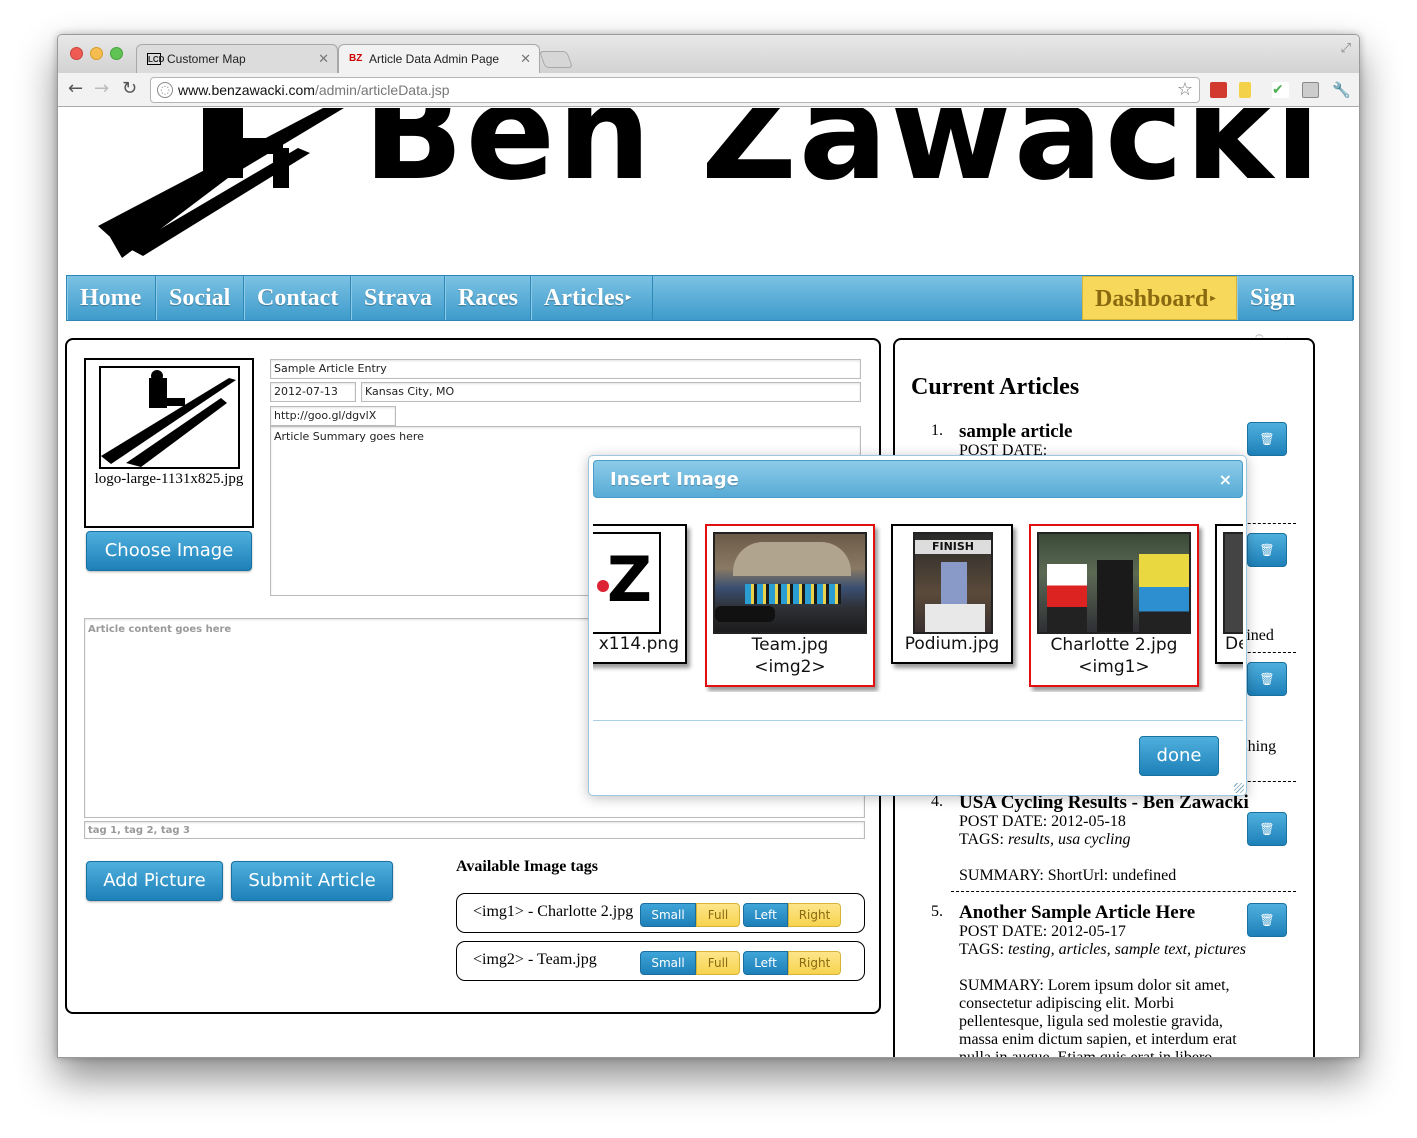 Image resolution: width=1417 pixels, height=1138 pixels. I want to click on tab-label: Article Data Admin Page, so click(434, 59).